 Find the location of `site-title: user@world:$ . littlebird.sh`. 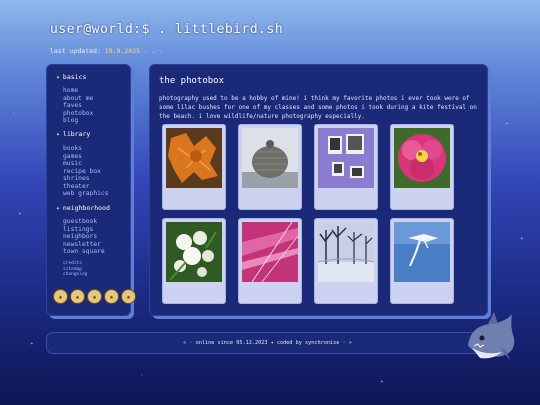

site-title: user@world:$ . littlebird.sh is located at coordinates (167, 29).